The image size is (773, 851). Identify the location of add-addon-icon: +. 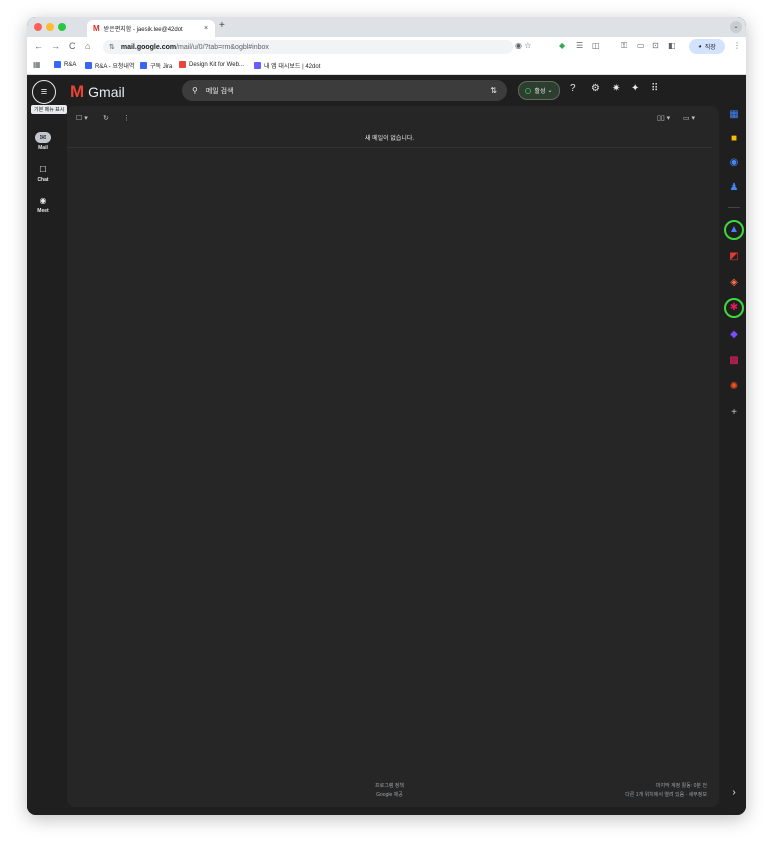
(734, 413).